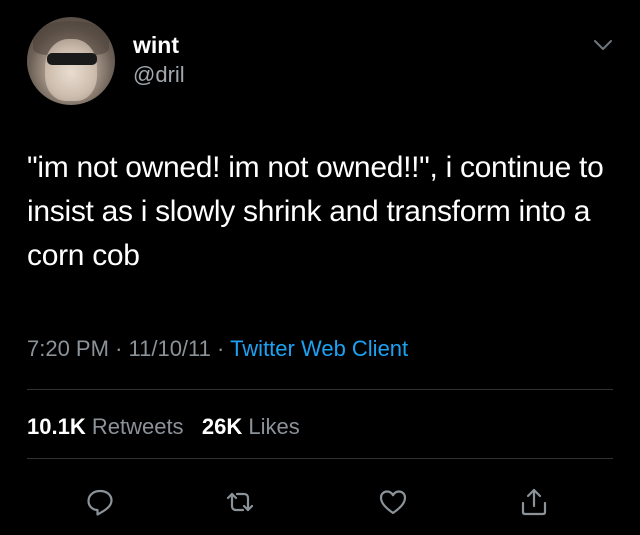 The width and height of the screenshot is (640, 535). I want to click on avatar-face, so click(71, 70).